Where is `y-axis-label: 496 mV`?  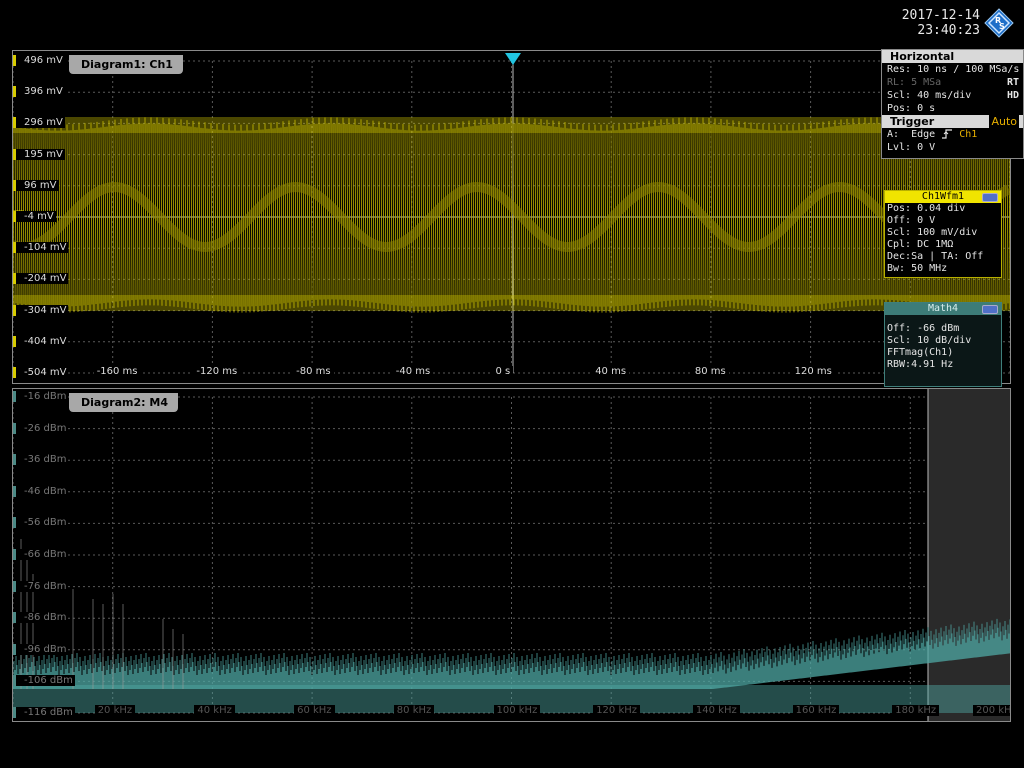
y-axis-label: 496 mV is located at coordinates (39, 60).